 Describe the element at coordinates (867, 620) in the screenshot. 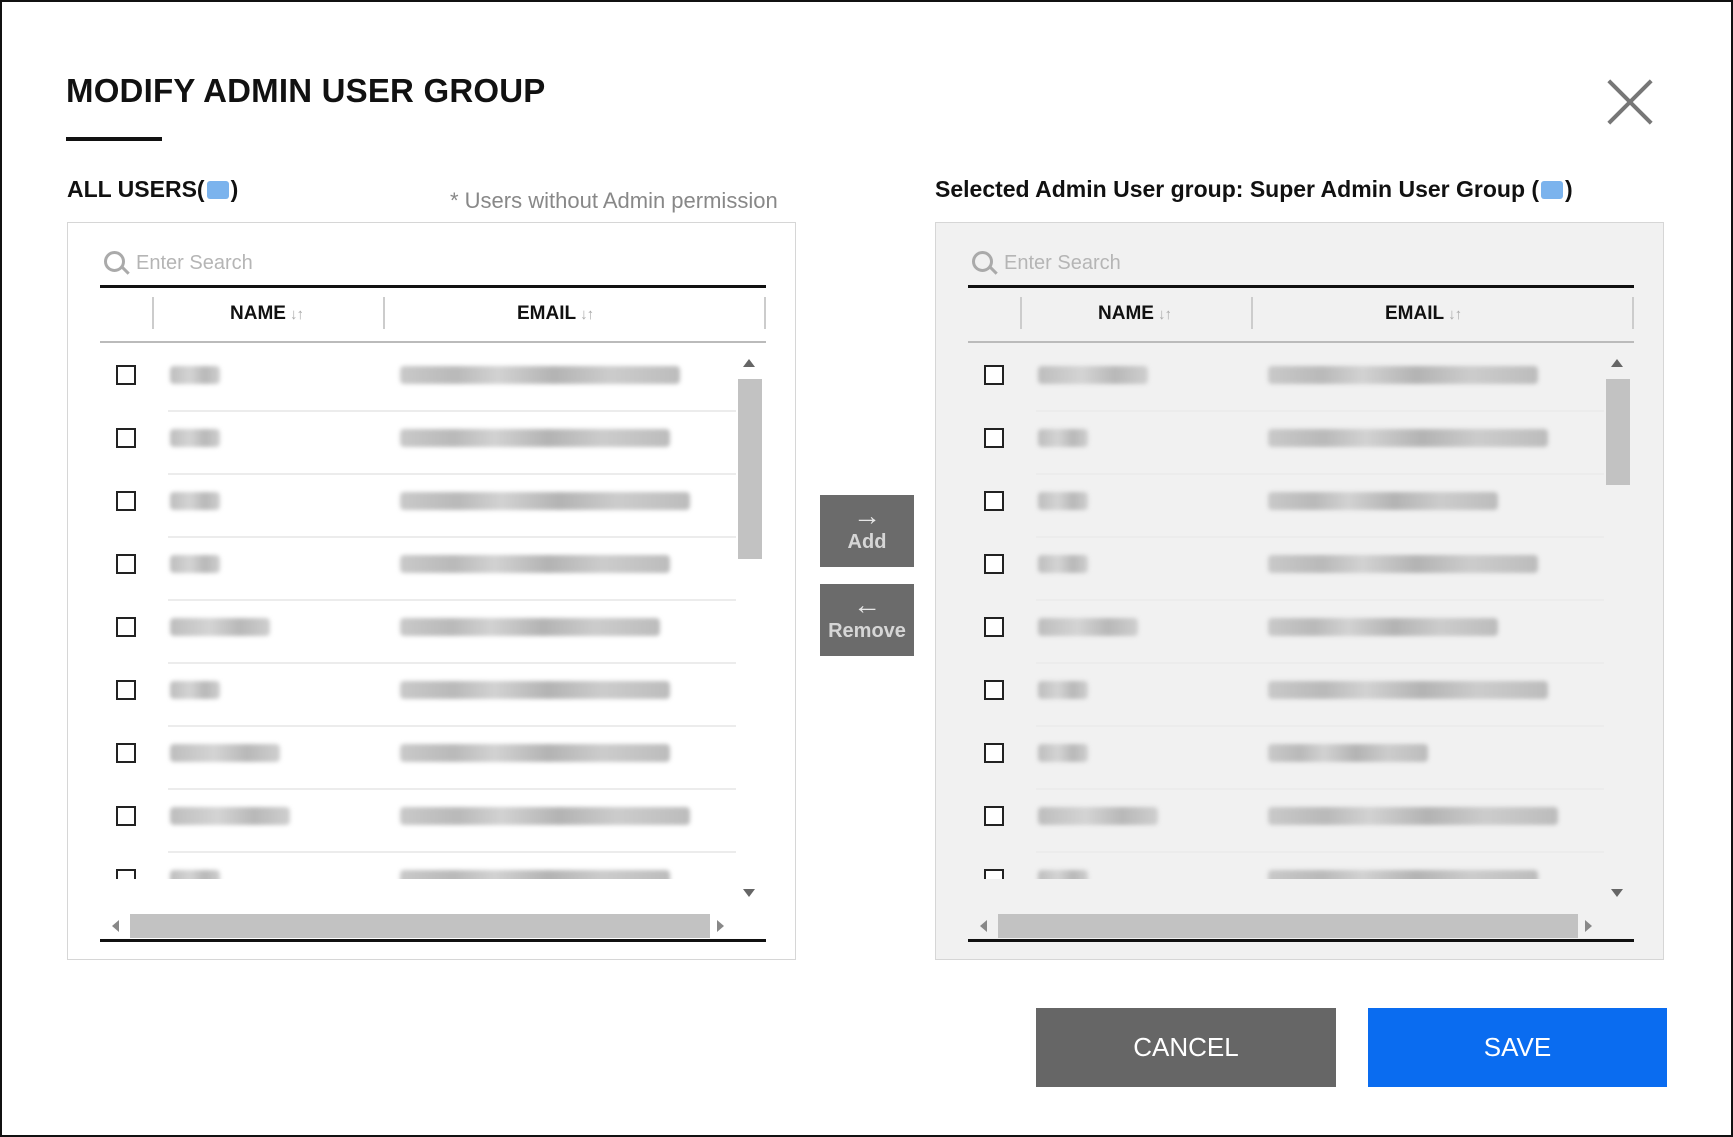

I see `remove-button: ← Remove` at that location.